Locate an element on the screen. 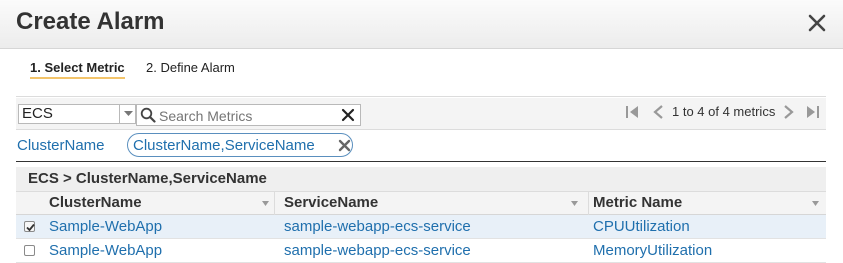 This screenshot has width=843, height=263. column-header-label: Metric Name is located at coordinates (638, 202).